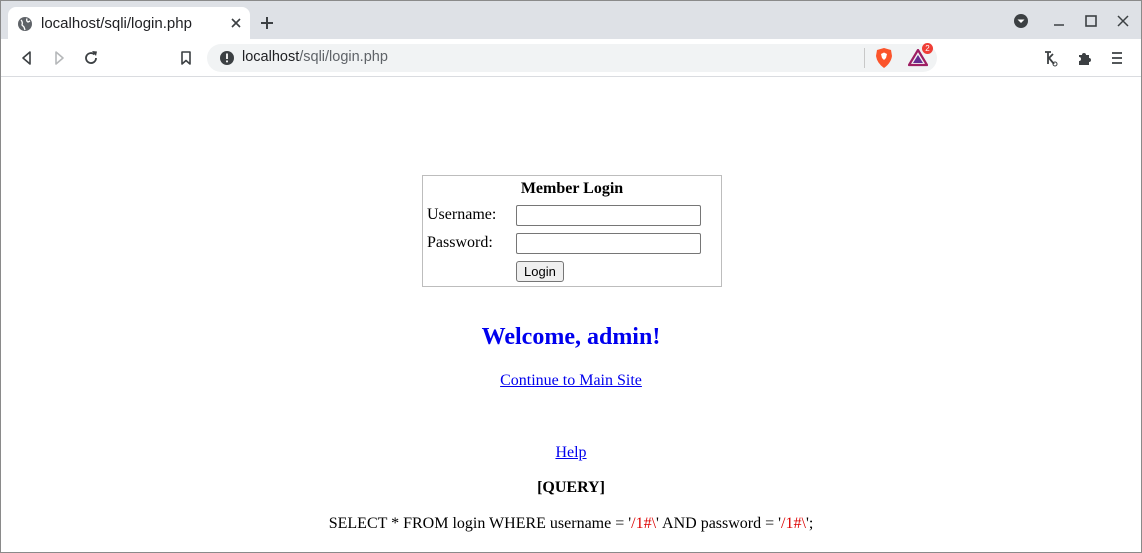 The image size is (1142, 553). I want to click on back-icon, so click(27, 58).